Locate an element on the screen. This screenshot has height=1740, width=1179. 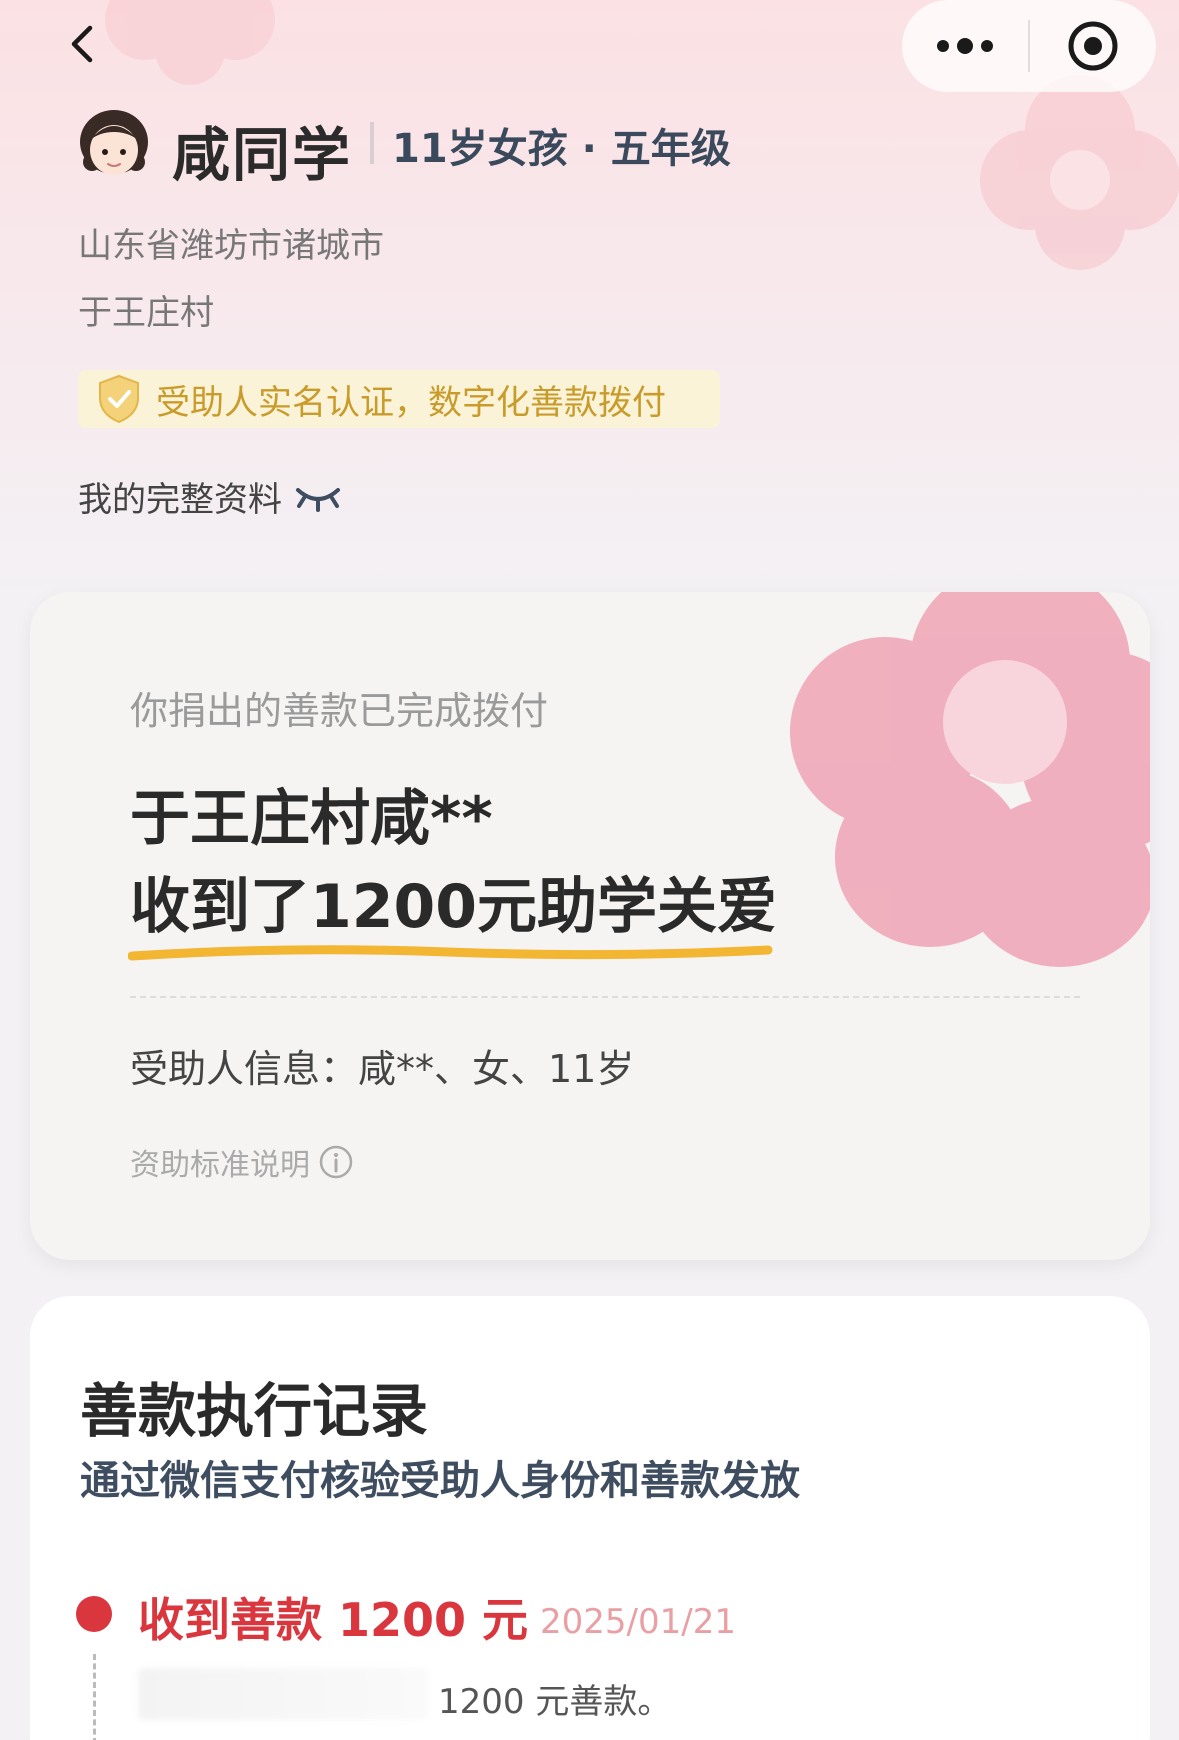
funding-standard-link: 资助标准说明 is located at coordinates (242, 1162).